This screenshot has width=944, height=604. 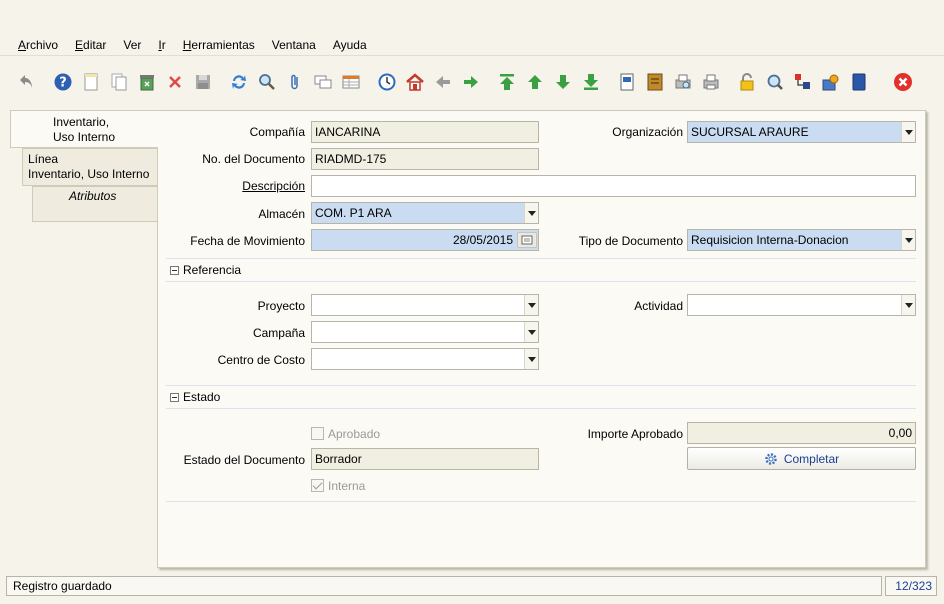 What do you see at coordinates (212, 270) in the screenshot?
I see `referencia-title: Referencia` at bounding box center [212, 270].